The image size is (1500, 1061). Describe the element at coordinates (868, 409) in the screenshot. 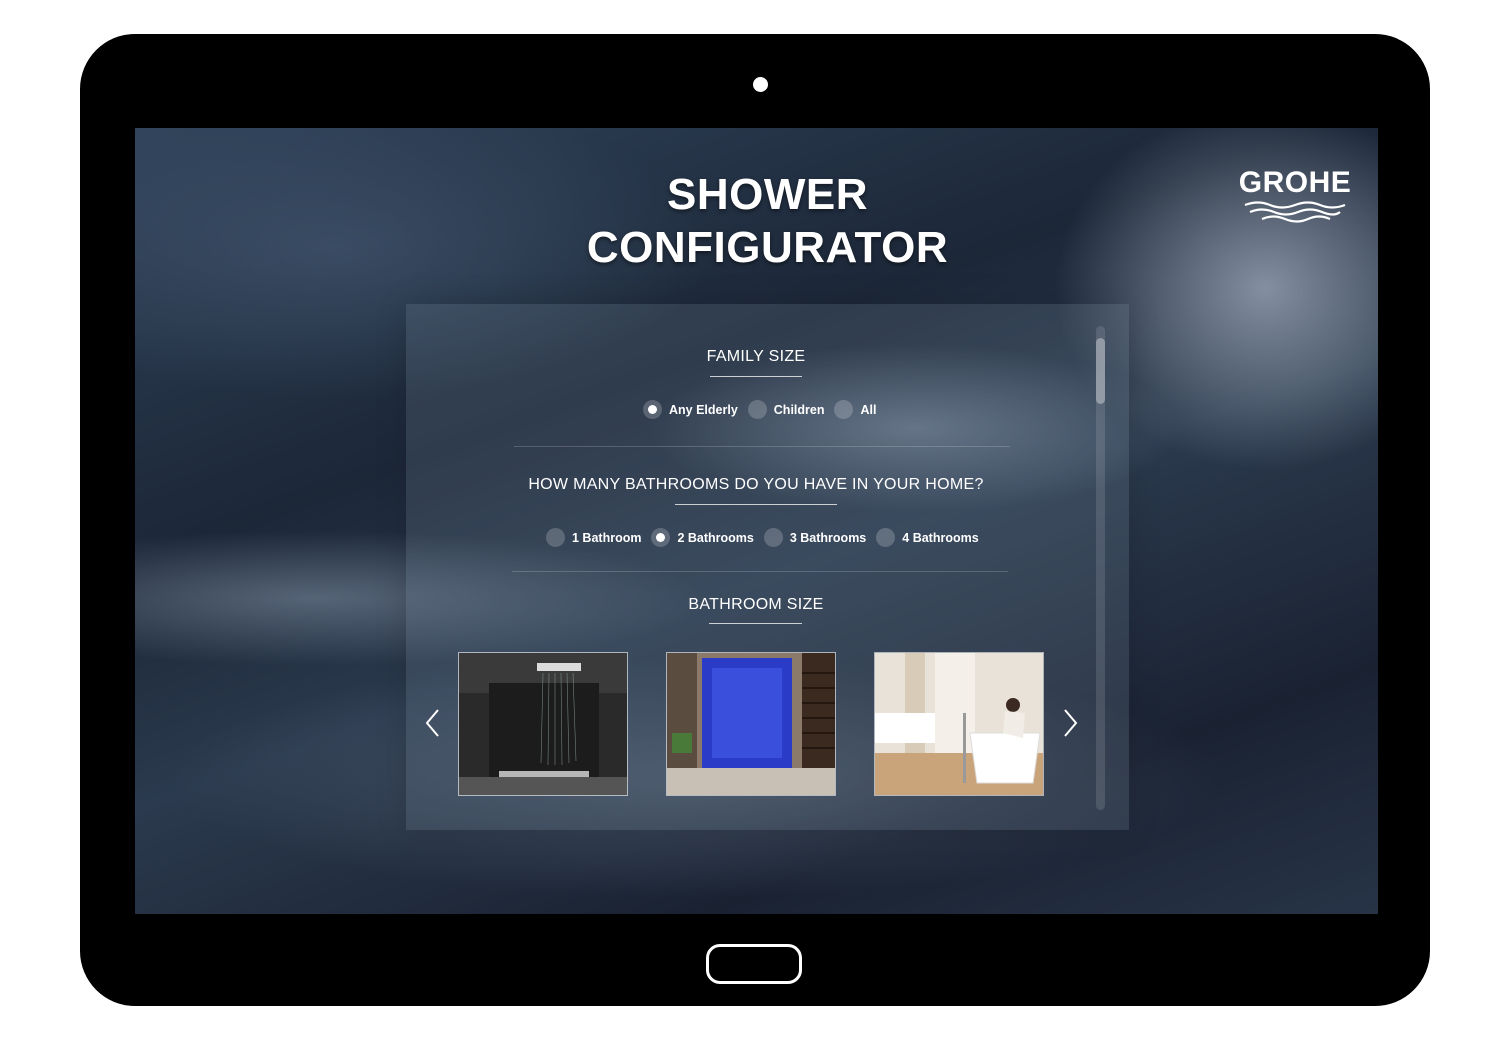

I see `radio-label: All` at that location.